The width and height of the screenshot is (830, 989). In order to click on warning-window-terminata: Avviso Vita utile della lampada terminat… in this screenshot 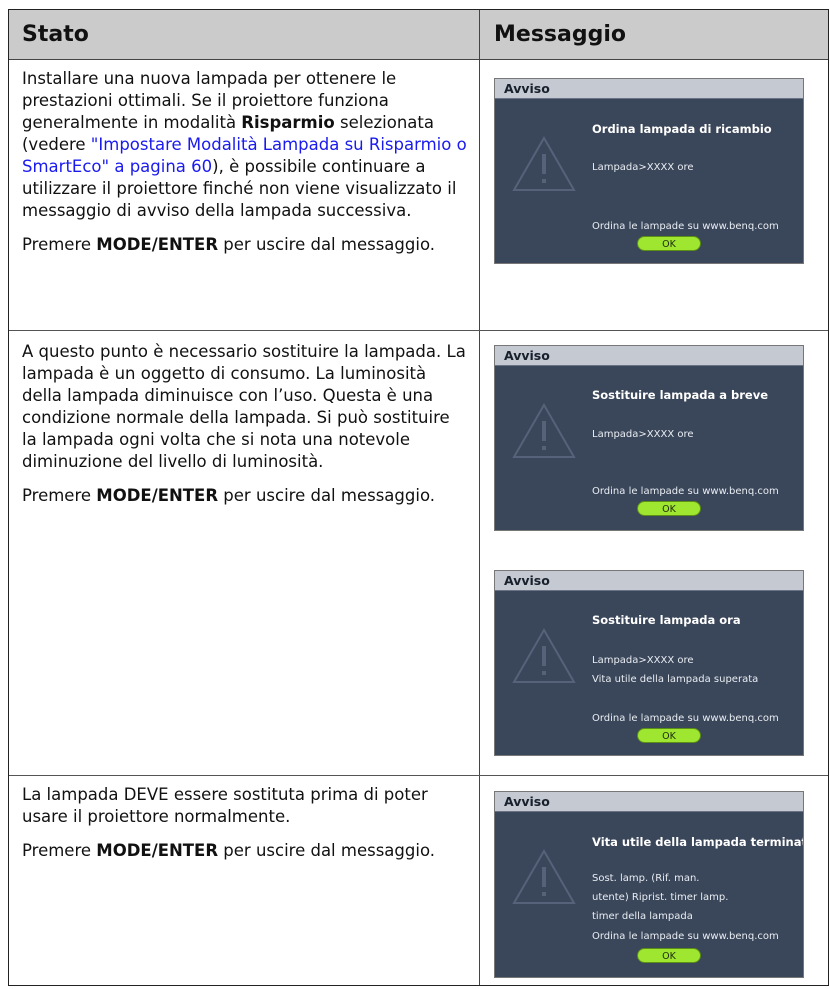, I will do `click(649, 884)`.